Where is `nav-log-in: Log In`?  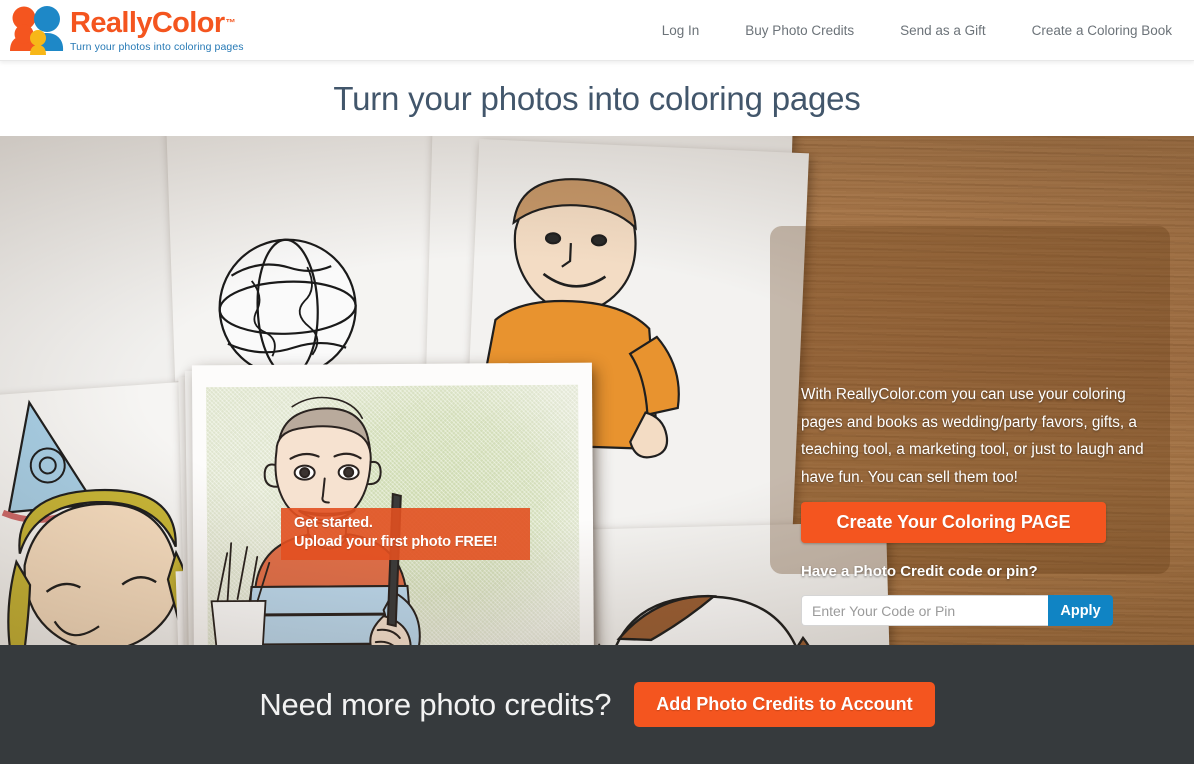 nav-log-in: Log In is located at coordinates (681, 30).